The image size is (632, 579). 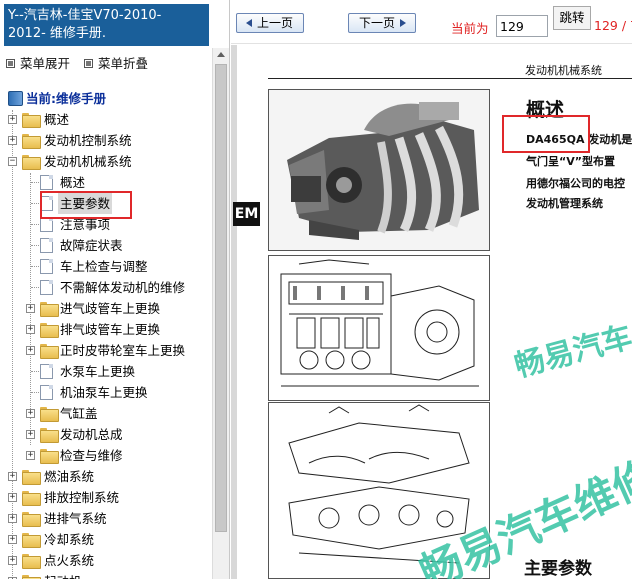 I want to click on tree-node-label: 发动机总成, so click(x=91, y=434).